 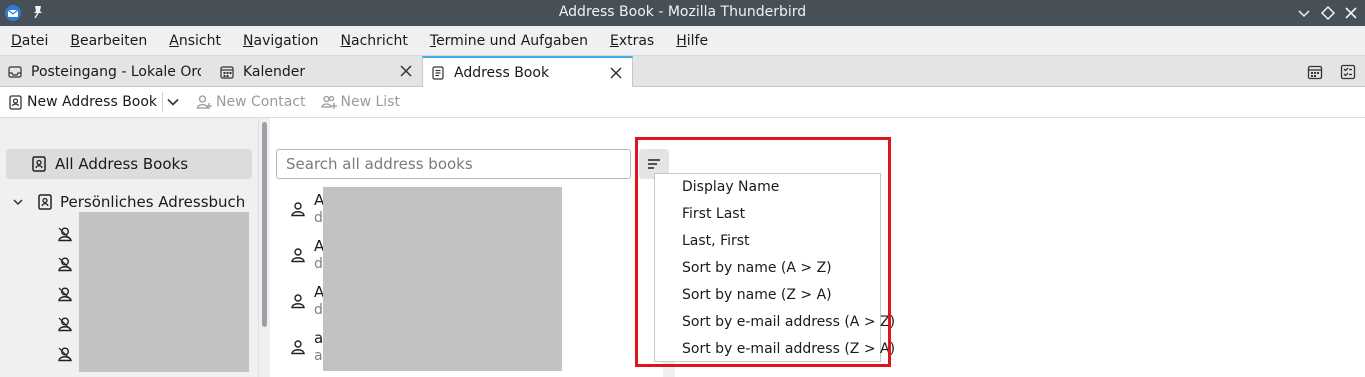 What do you see at coordinates (318, 356) in the screenshot?
I see `contact-email: a` at bounding box center [318, 356].